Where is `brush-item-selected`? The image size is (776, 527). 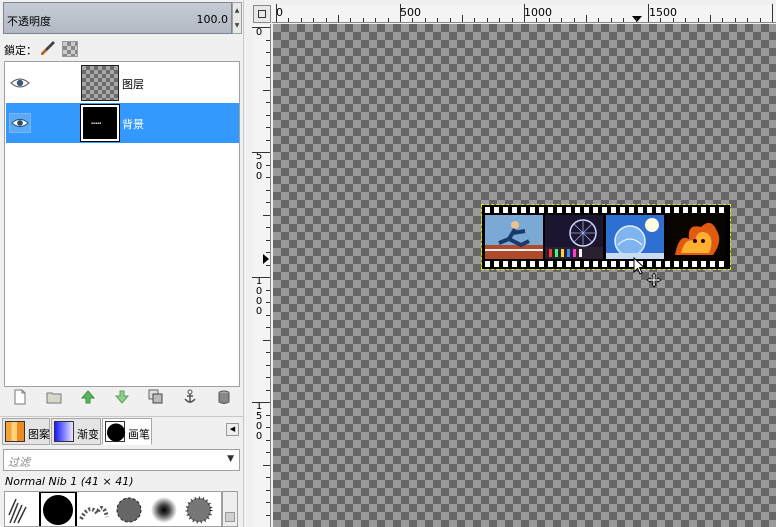
brush-item-selected is located at coordinates (58, 509).